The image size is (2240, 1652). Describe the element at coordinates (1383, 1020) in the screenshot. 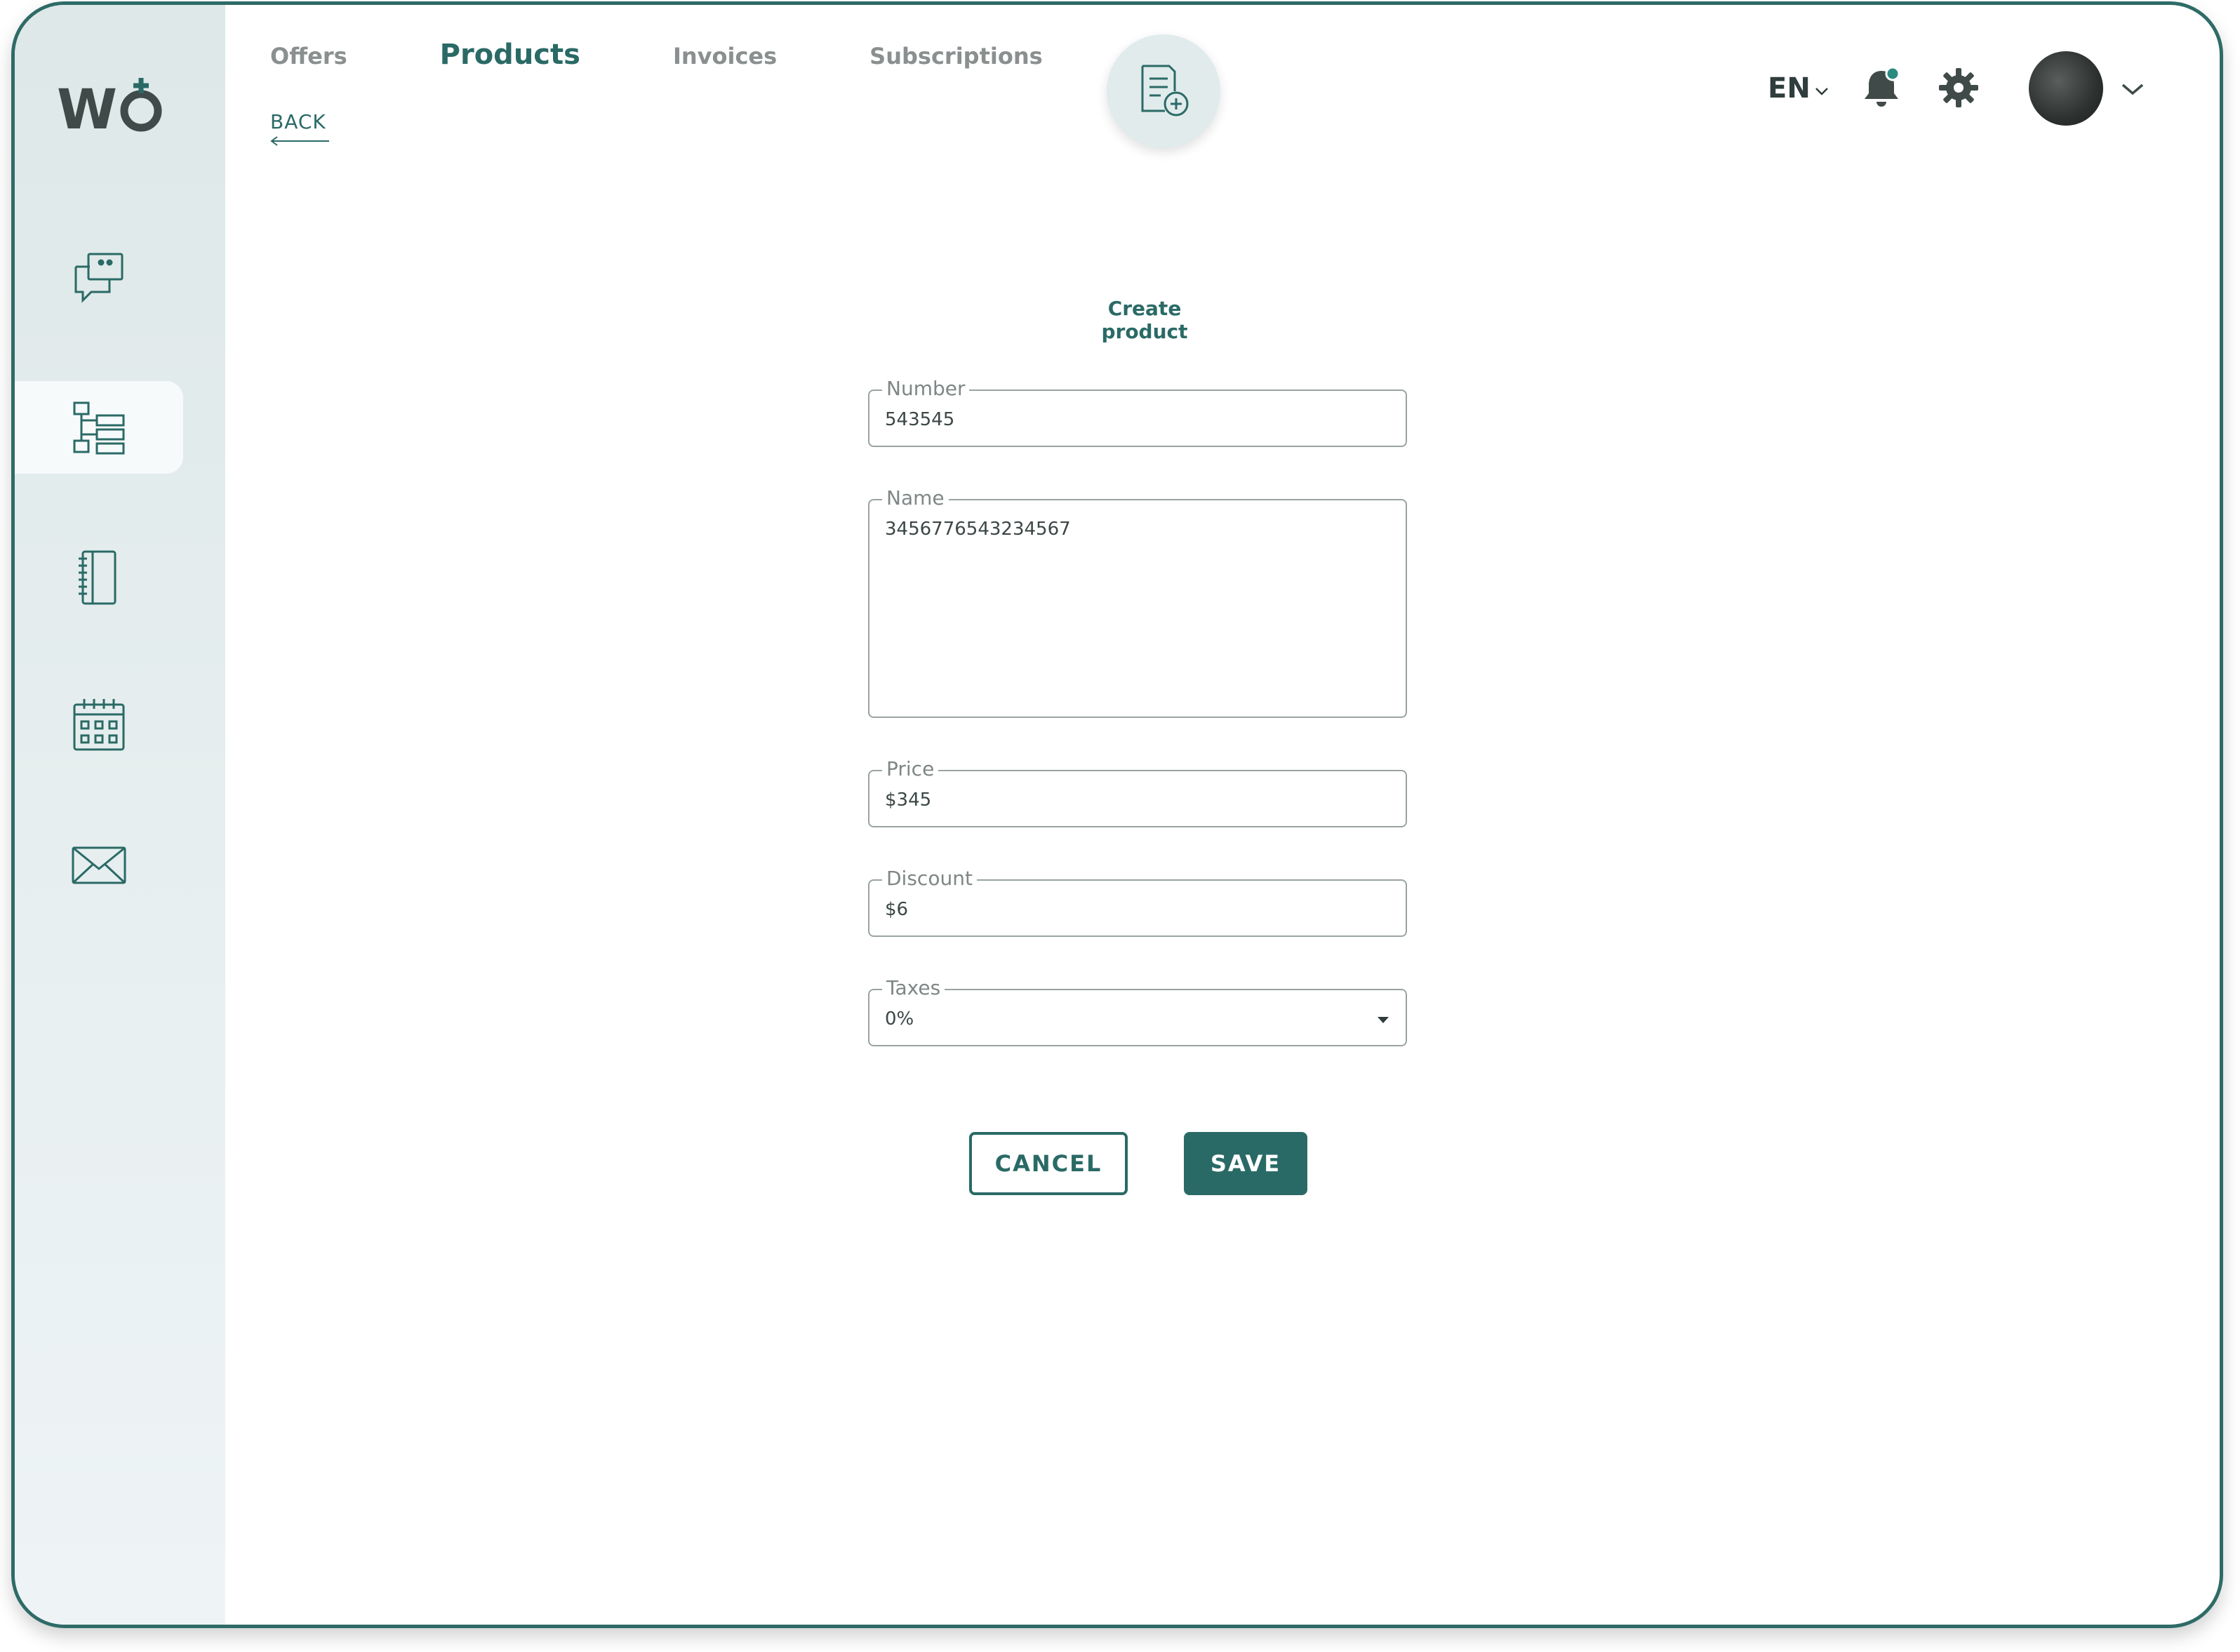

I see `caret-down-icon` at that location.